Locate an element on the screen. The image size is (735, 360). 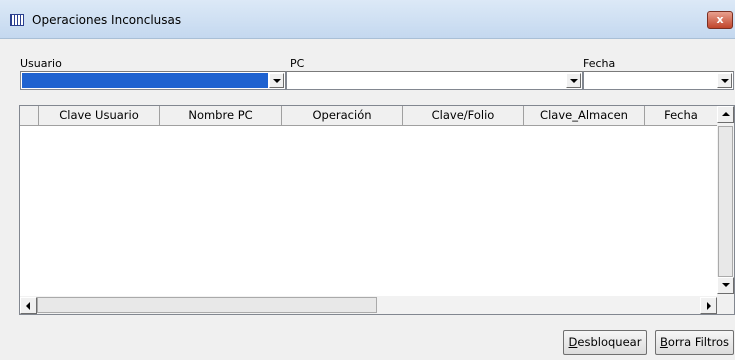
scroll-up-icon is located at coordinates (725, 114).